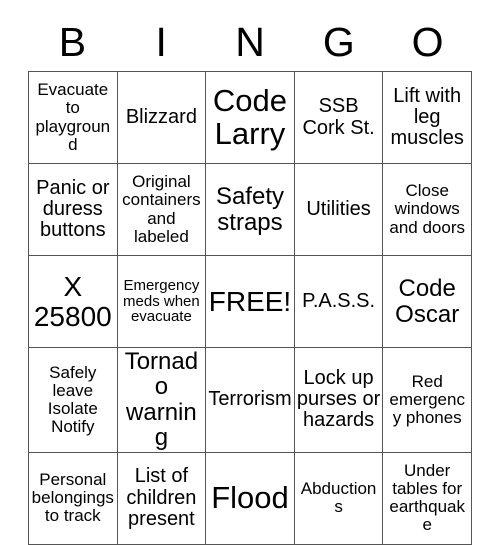 The image size is (500, 545). What do you see at coordinates (338, 498) in the screenshot?
I see `bingo-cell: Abductions` at bounding box center [338, 498].